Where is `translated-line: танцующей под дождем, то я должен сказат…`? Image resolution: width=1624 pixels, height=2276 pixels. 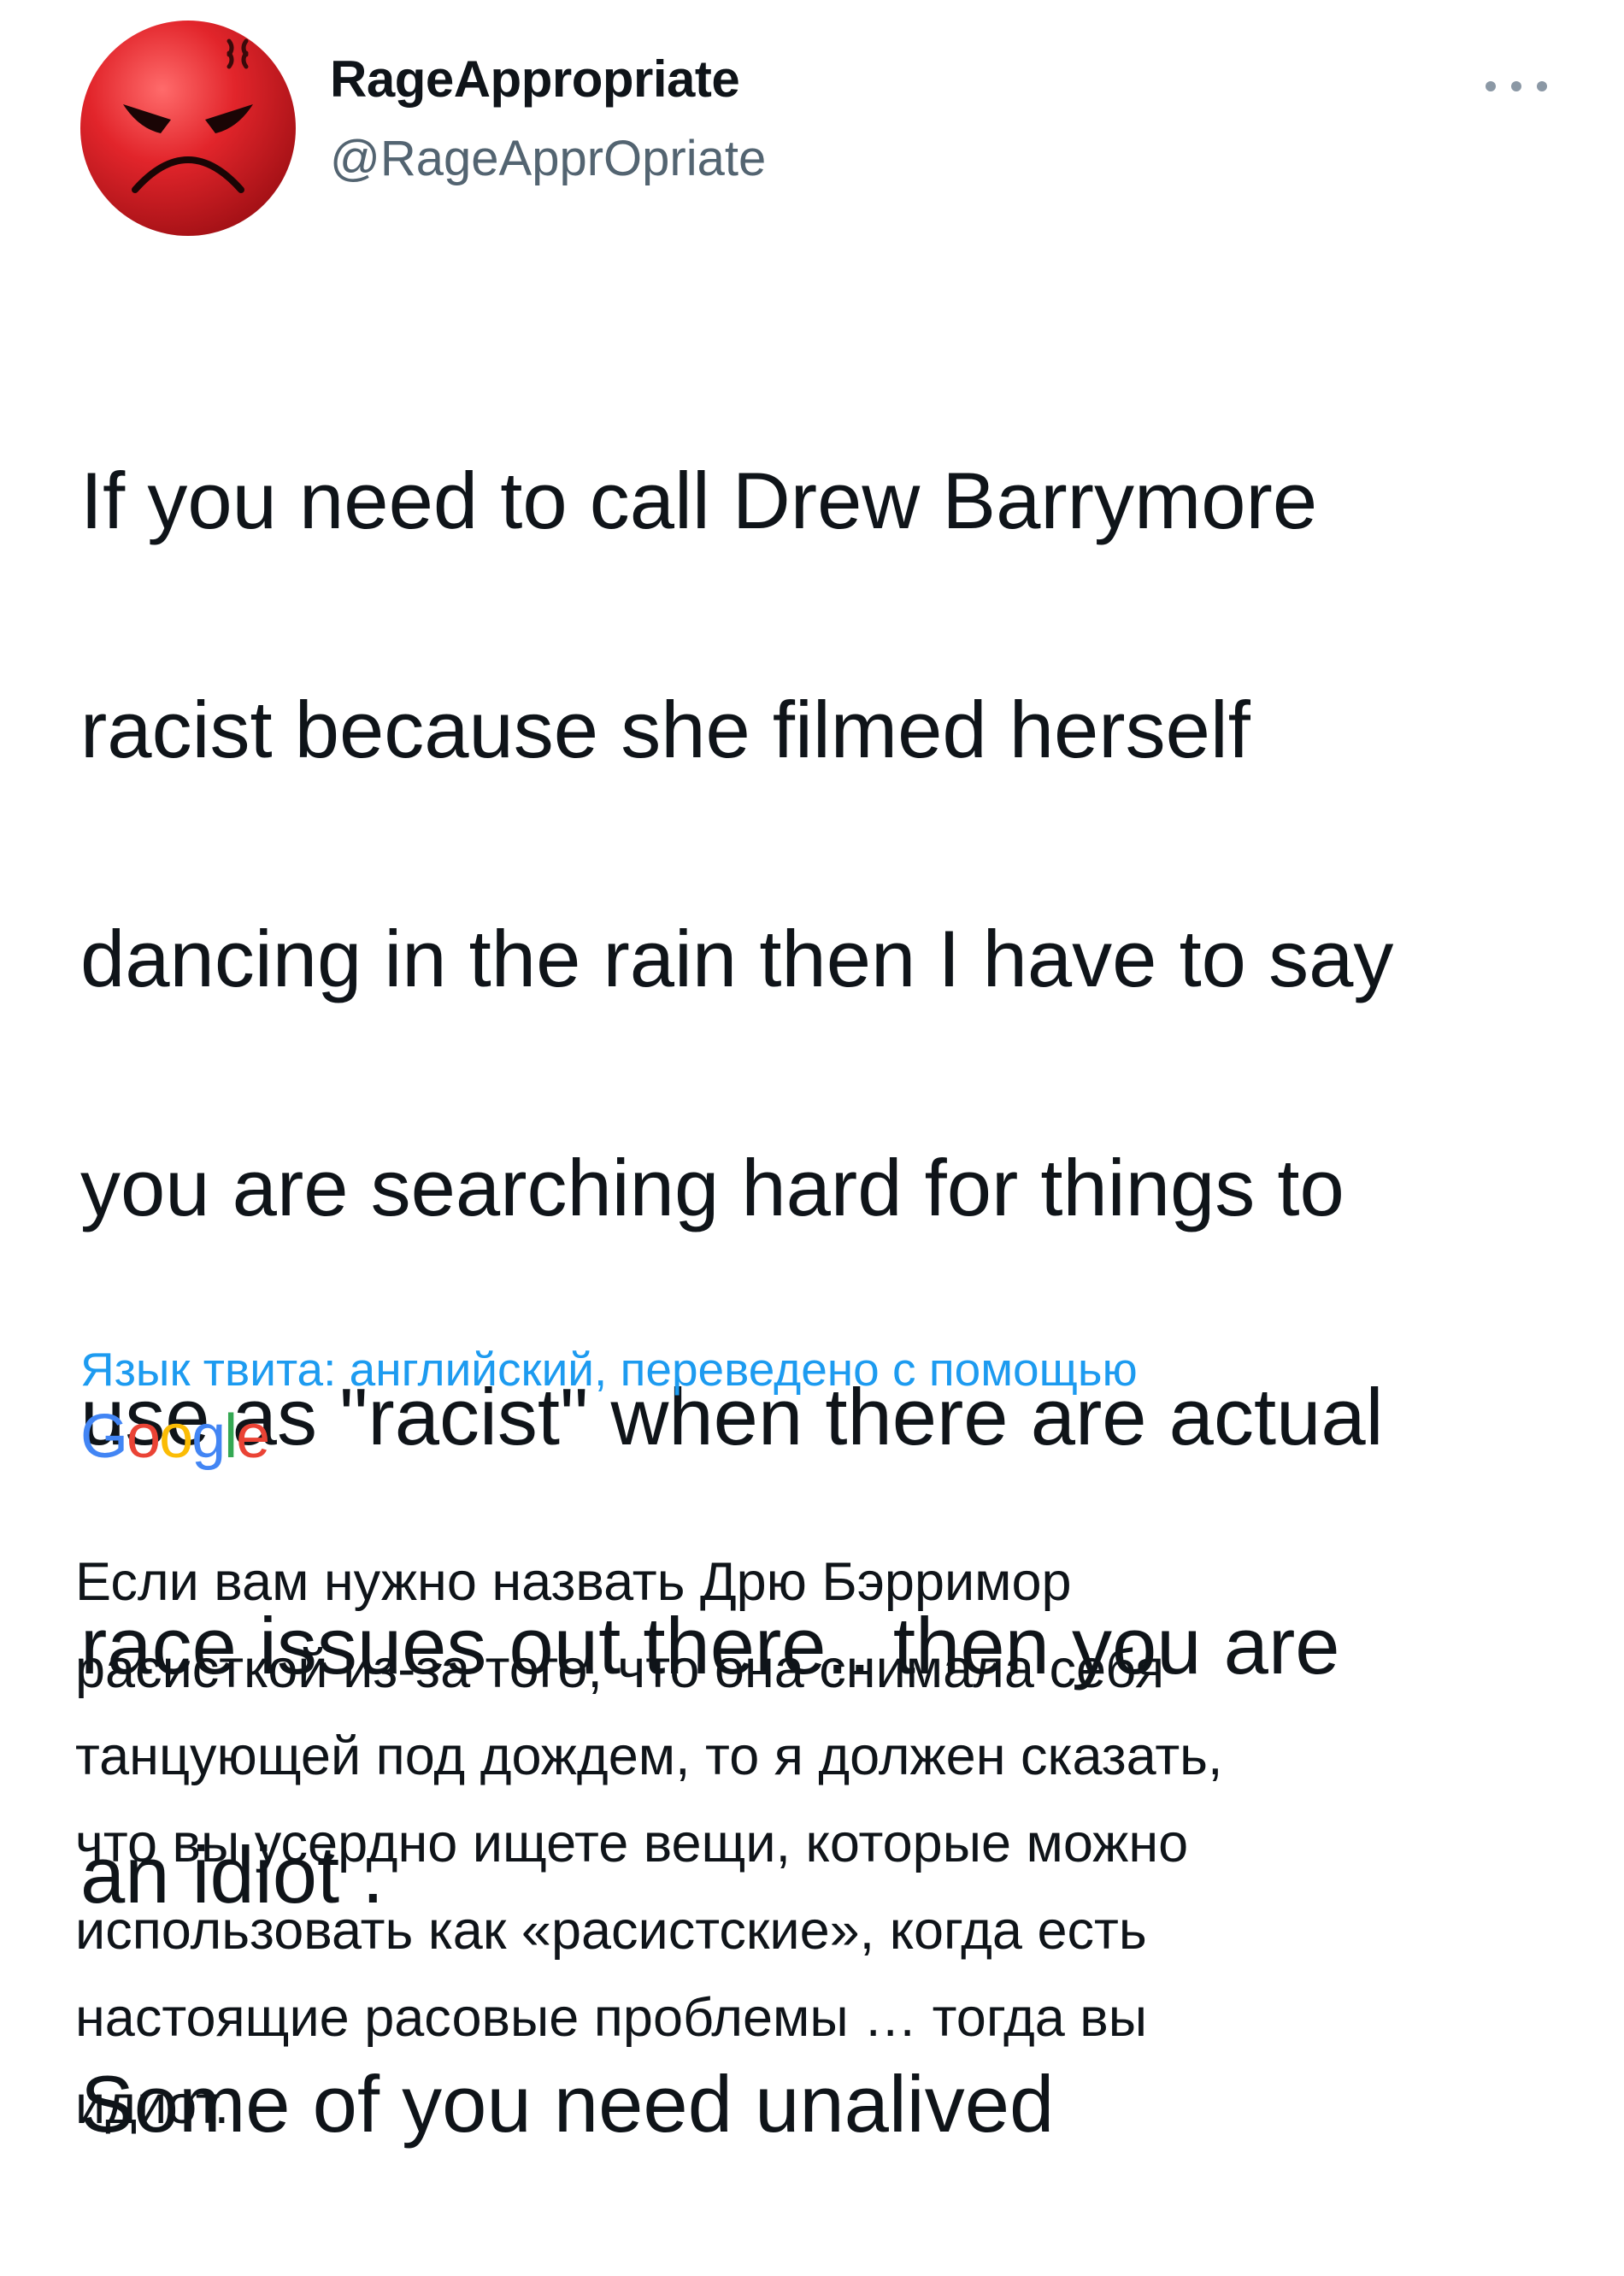 translated-line: танцующей под дождем, то я должен сказат… is located at coordinates (649, 1756).